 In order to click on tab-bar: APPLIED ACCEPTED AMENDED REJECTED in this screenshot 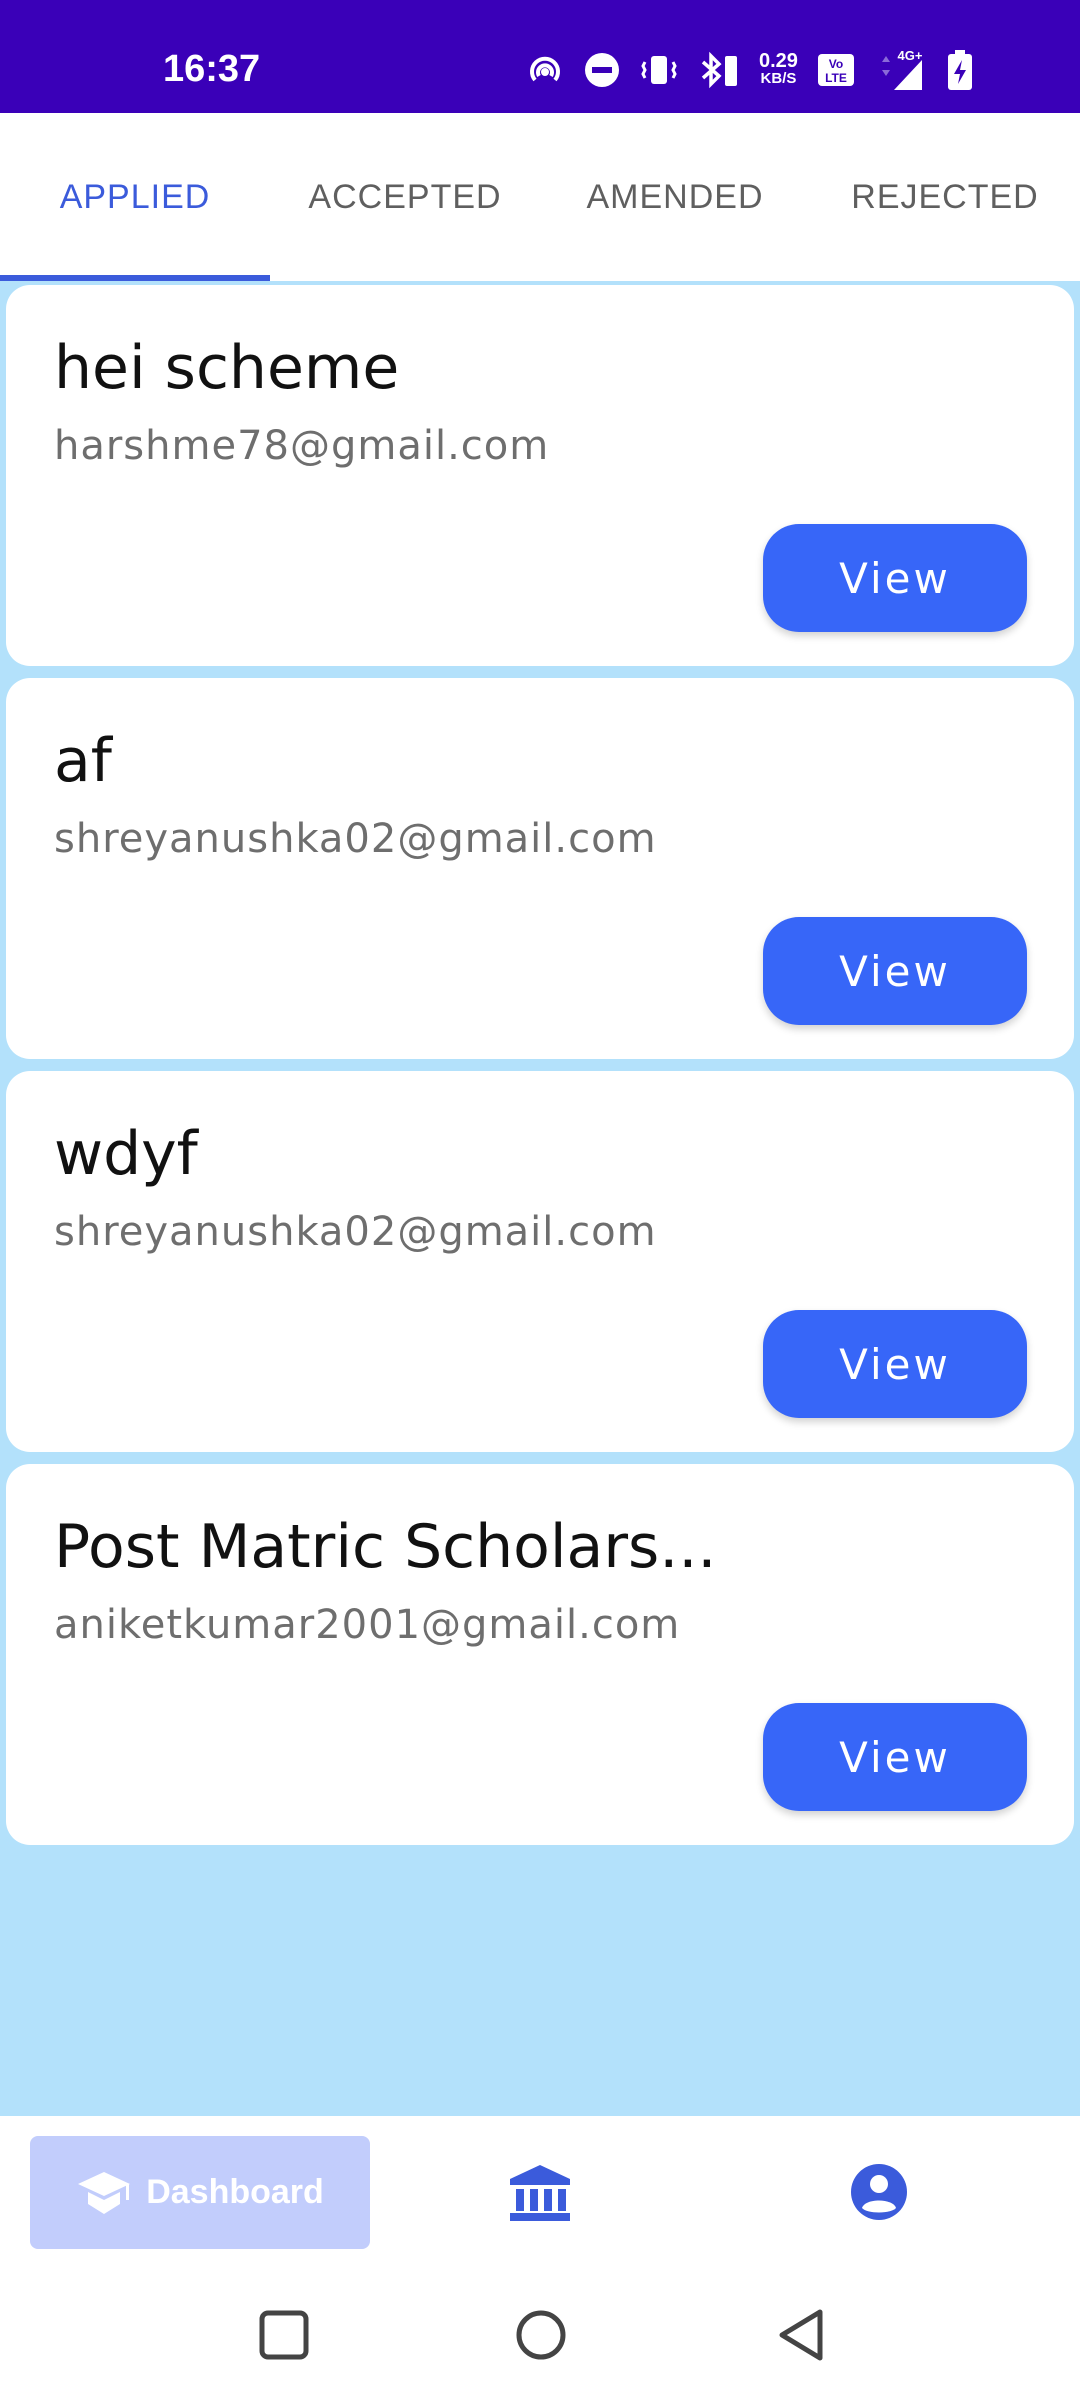, I will do `click(540, 197)`.